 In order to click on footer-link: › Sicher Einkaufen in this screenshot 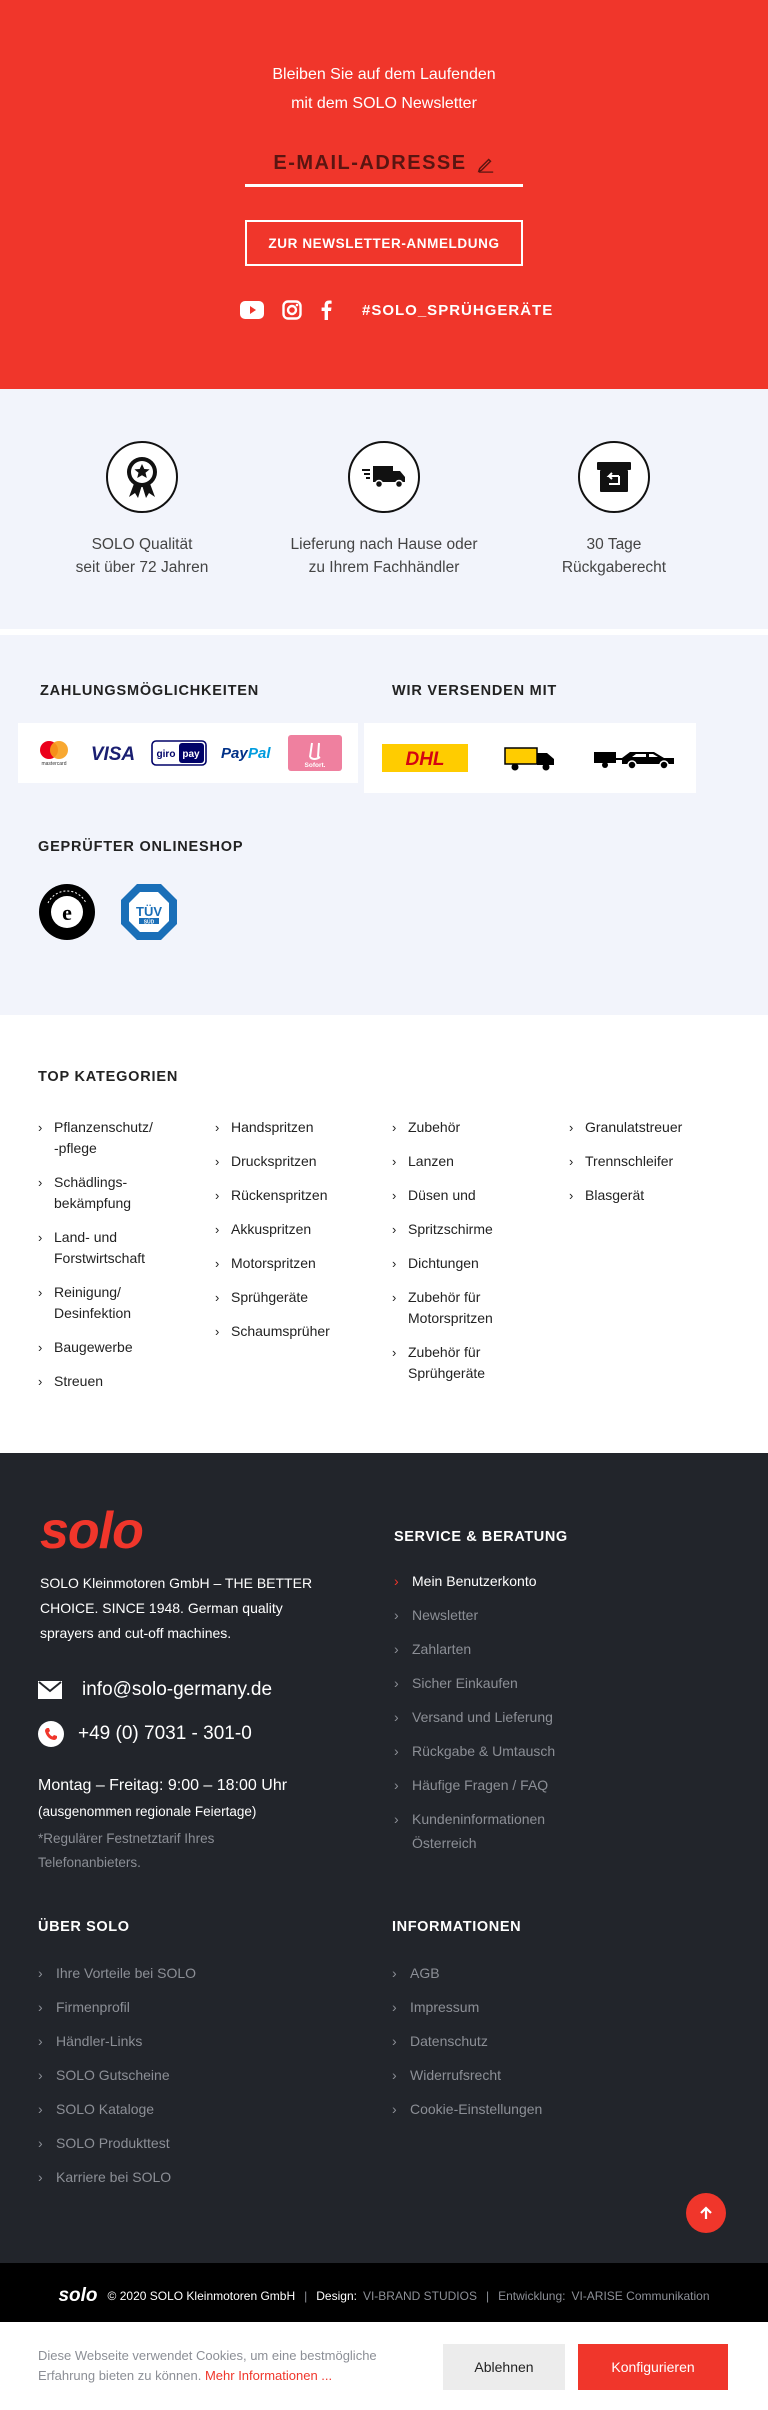, I will do `click(484, 1683)`.